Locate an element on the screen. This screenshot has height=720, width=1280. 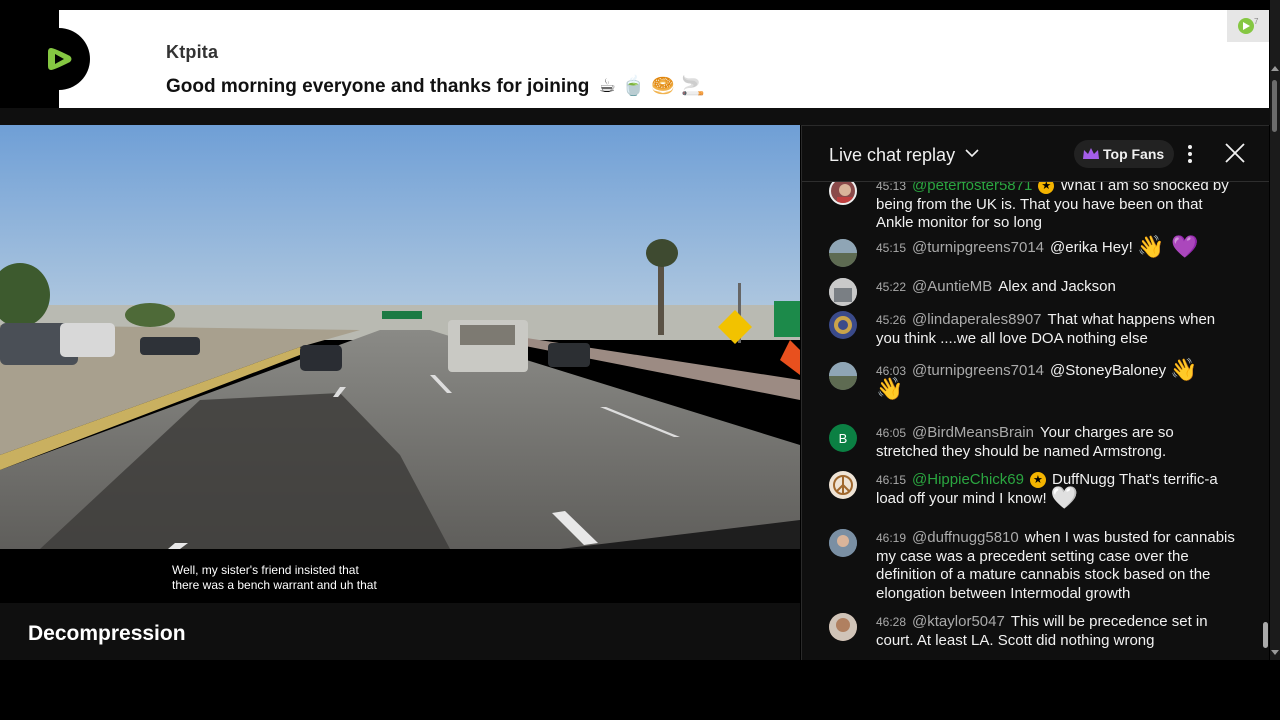
chat-title: Live chat replay is located at coordinates (892, 155).